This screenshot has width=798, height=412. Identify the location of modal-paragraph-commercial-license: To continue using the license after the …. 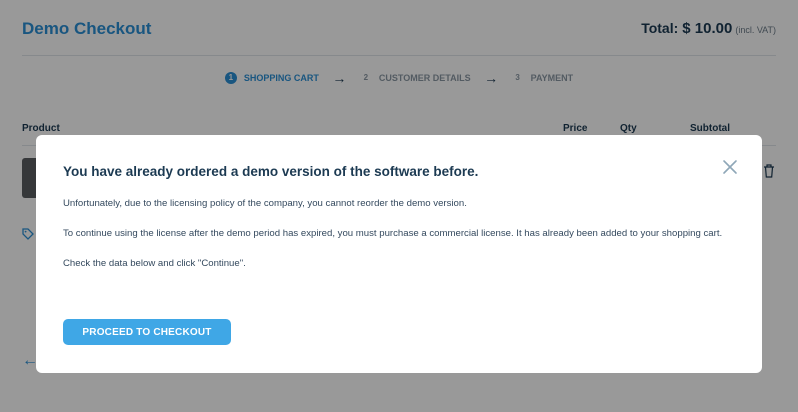
(393, 233).